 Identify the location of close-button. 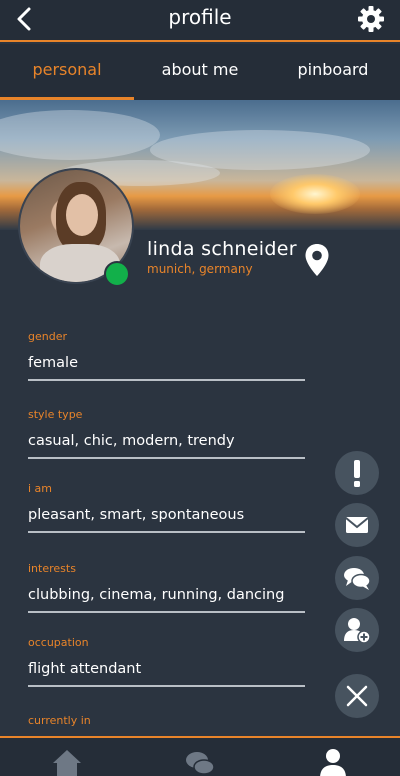
(357, 696).